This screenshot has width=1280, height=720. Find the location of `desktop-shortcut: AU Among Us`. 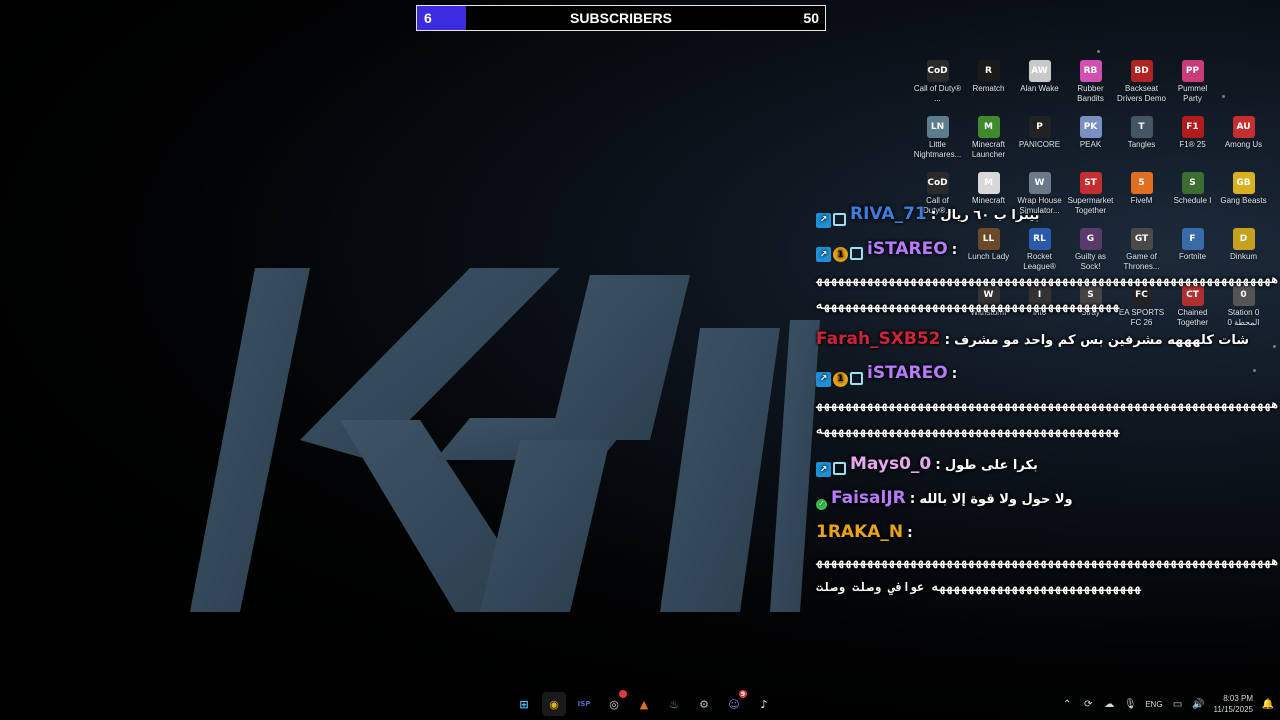

desktop-shortcut: AU Among Us is located at coordinates (1243, 142).